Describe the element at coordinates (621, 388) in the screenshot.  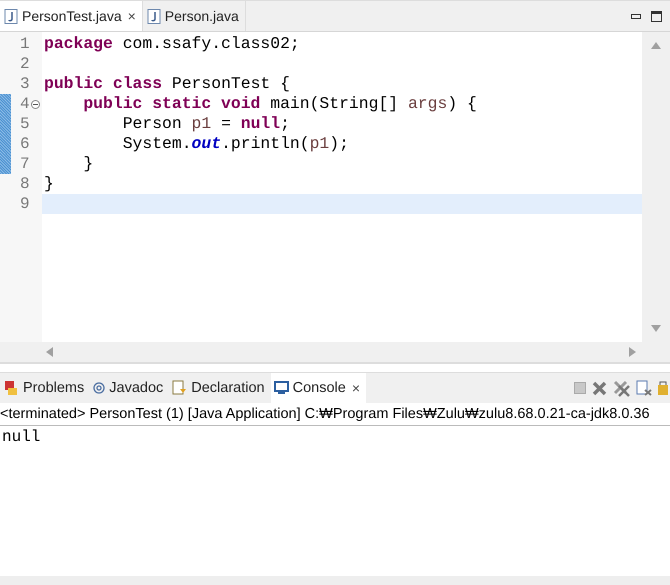
I see `remove-all-icon` at that location.